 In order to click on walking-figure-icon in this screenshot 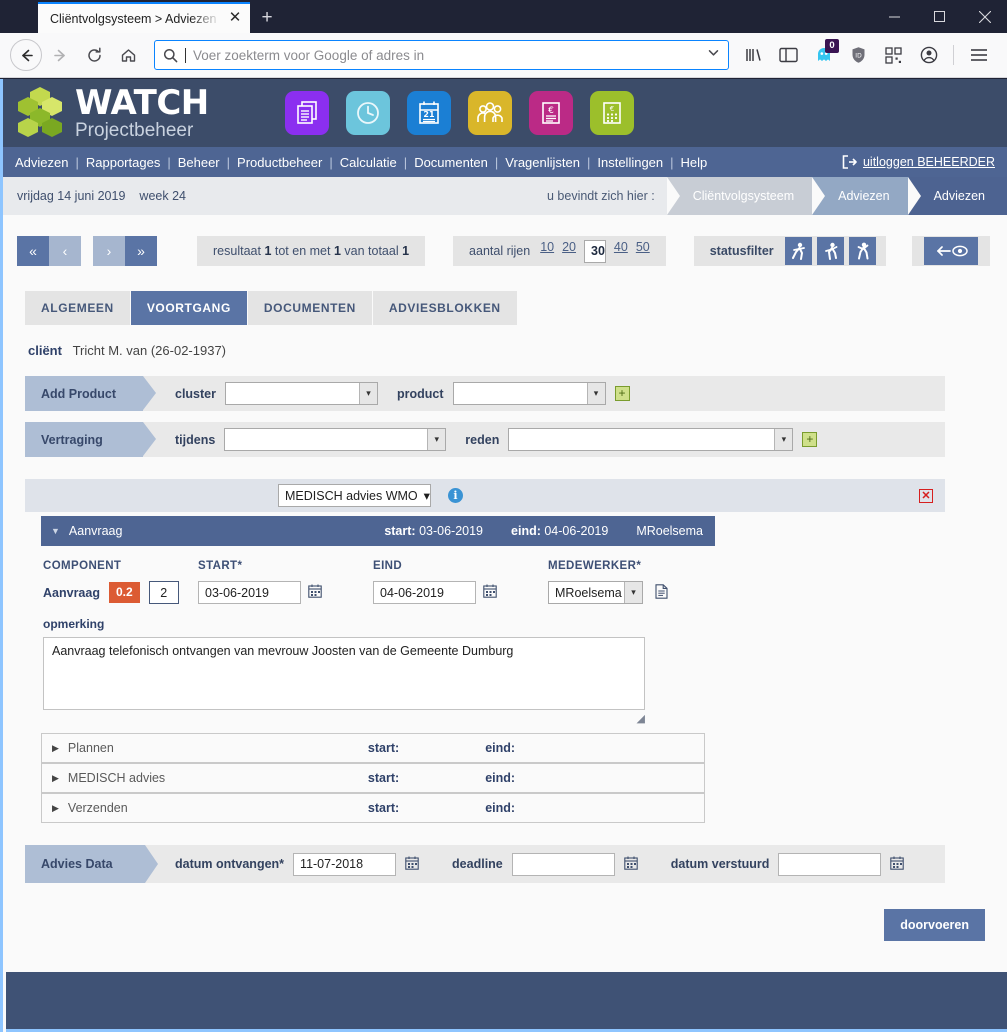, I will do `click(798, 251)`.